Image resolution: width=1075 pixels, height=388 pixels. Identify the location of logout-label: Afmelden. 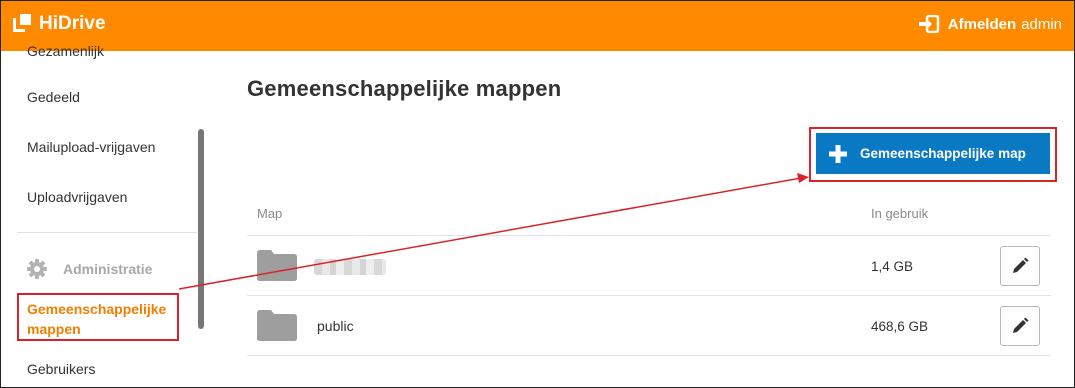
(982, 24).